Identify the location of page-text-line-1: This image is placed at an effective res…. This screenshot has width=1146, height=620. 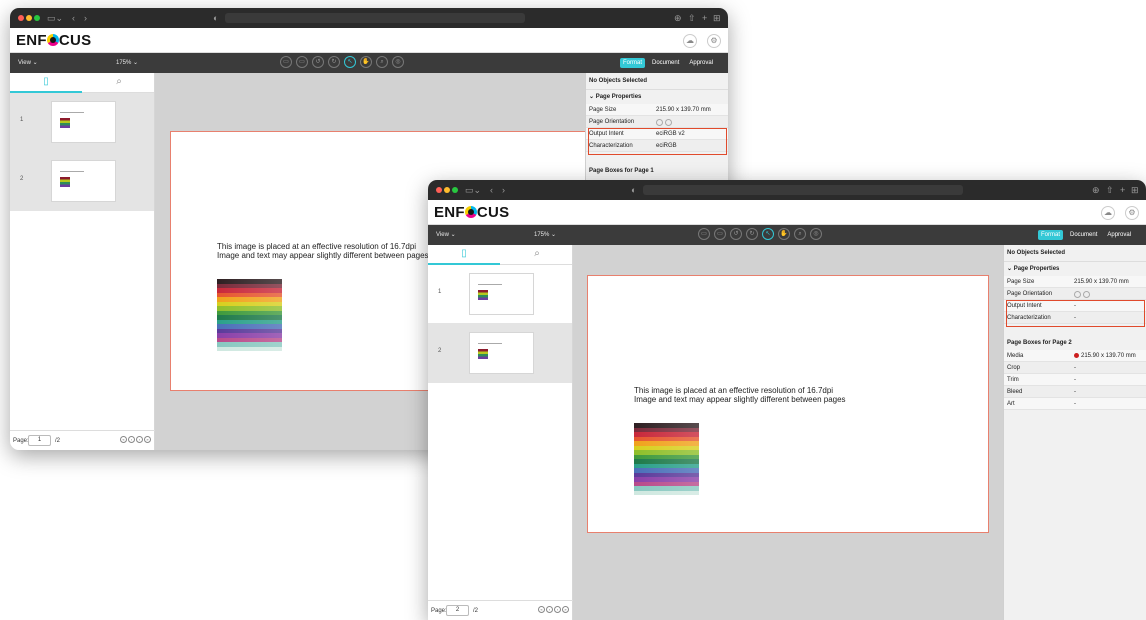
(317, 246).